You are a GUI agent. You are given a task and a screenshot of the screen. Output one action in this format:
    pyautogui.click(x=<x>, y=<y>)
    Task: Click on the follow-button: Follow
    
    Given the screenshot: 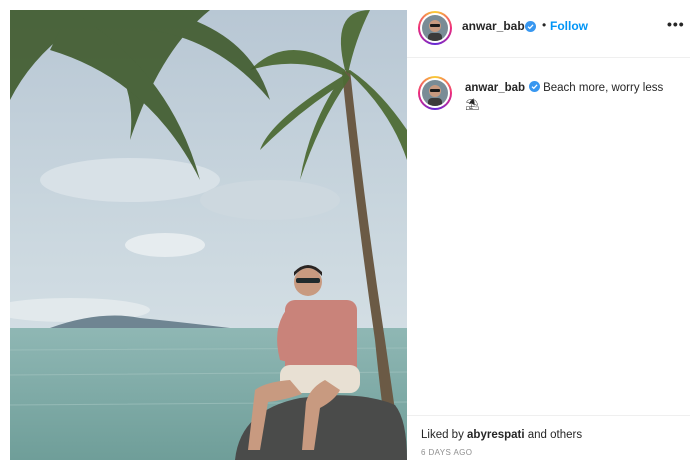 What is the action you would take?
    pyautogui.click(x=569, y=26)
    